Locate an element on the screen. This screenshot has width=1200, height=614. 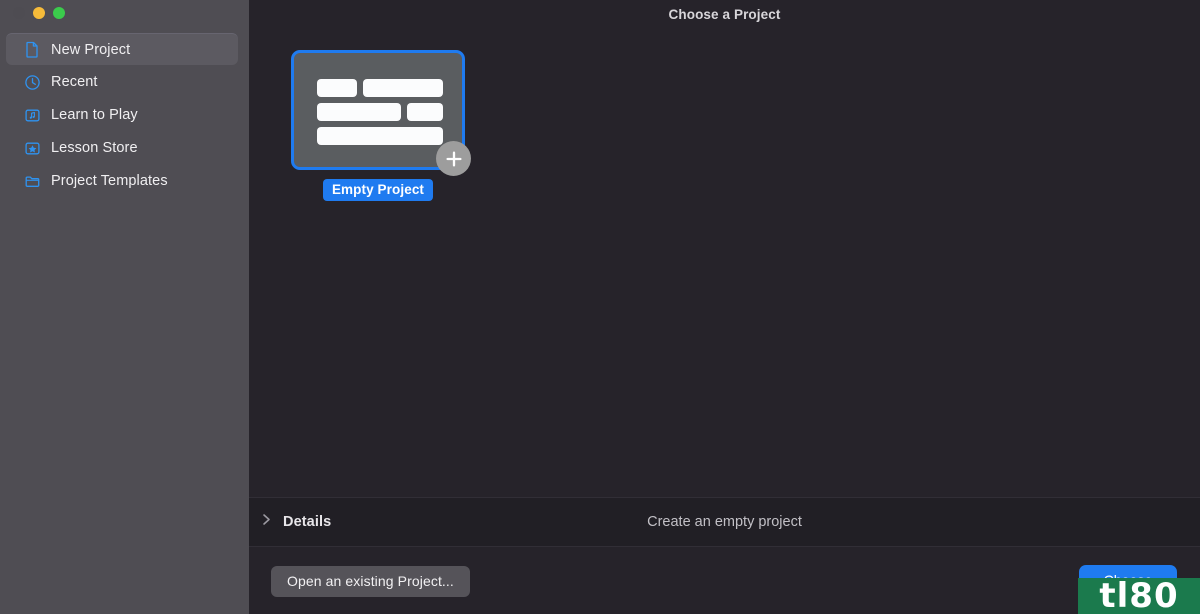
page-title: Choose a Project is located at coordinates (724, 14).